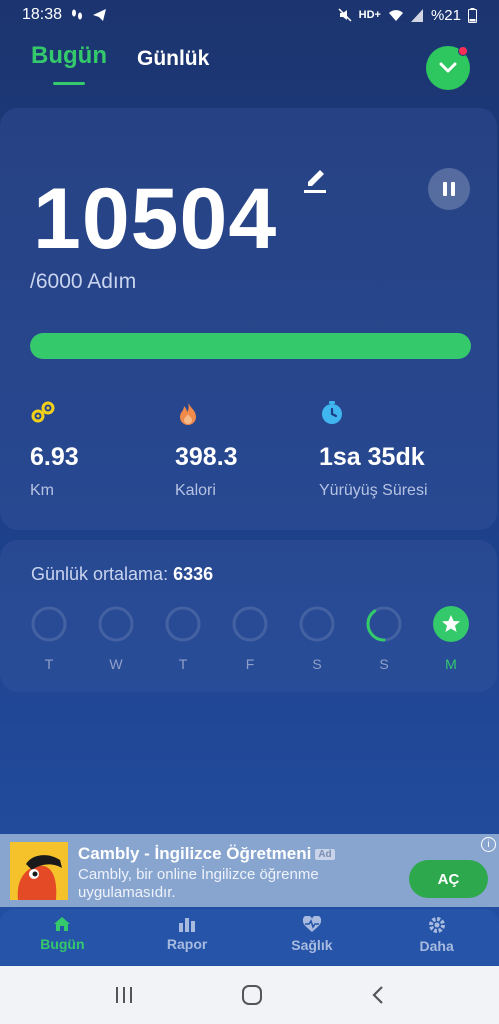 The height and width of the screenshot is (1024, 499). I want to click on day-0: T, so click(49, 639).